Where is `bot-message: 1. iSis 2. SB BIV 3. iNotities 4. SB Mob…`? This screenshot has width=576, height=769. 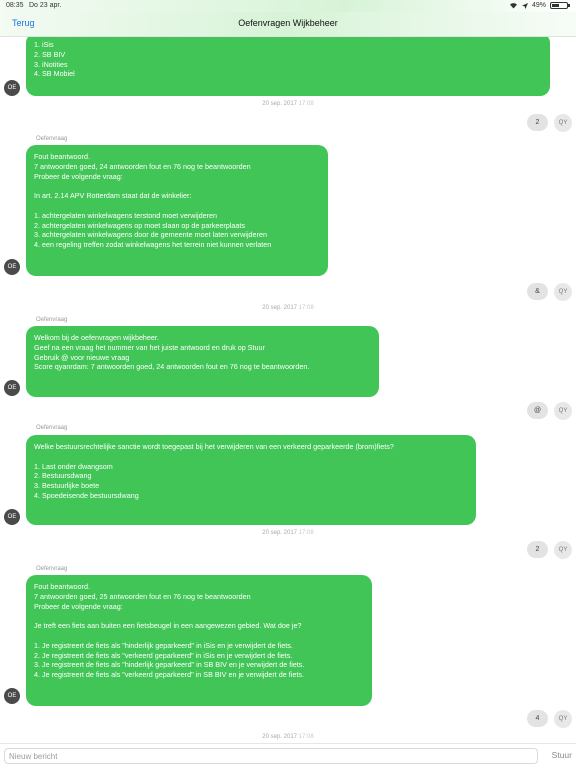 bot-message: 1. iSis 2. SB BIV 3. iNotities 4. SB Mob… is located at coordinates (288, 66).